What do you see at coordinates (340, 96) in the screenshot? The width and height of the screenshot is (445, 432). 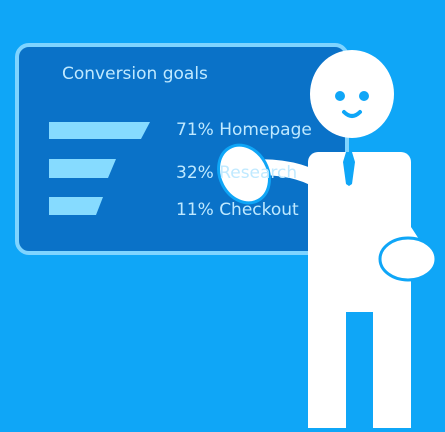 I see `presenter-left-eye` at bounding box center [340, 96].